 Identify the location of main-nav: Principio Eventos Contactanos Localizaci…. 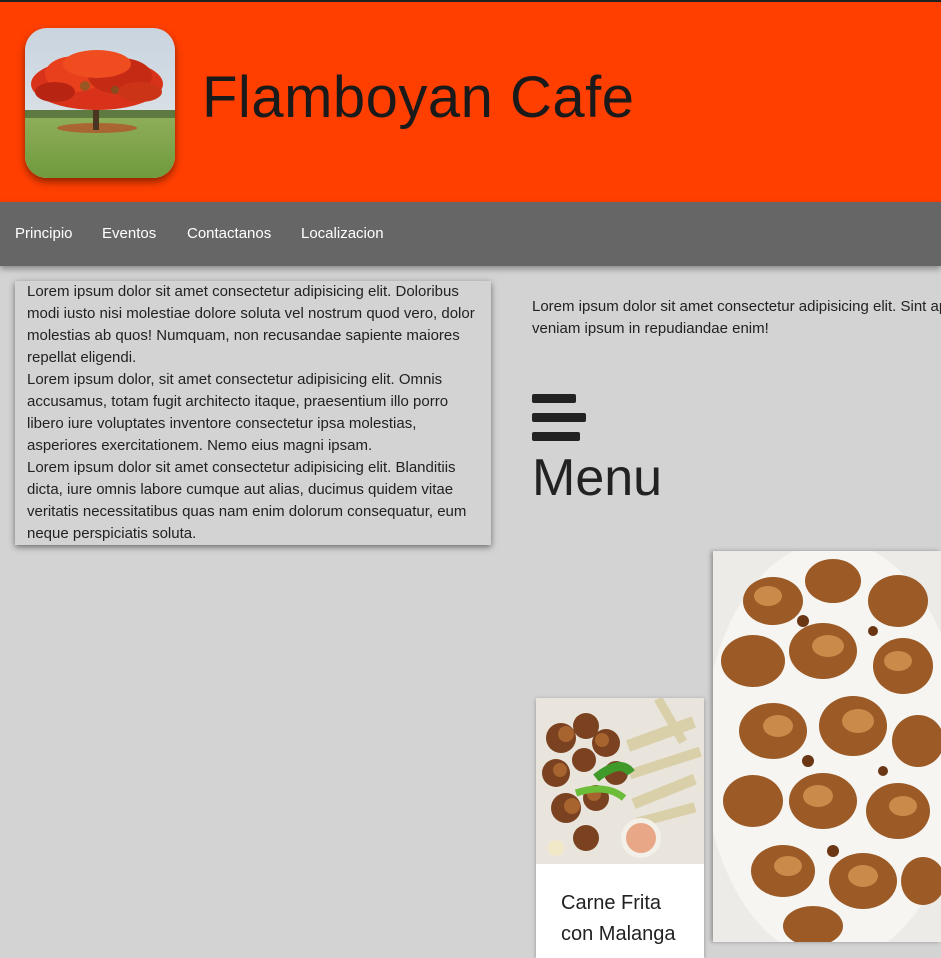
(470, 234).